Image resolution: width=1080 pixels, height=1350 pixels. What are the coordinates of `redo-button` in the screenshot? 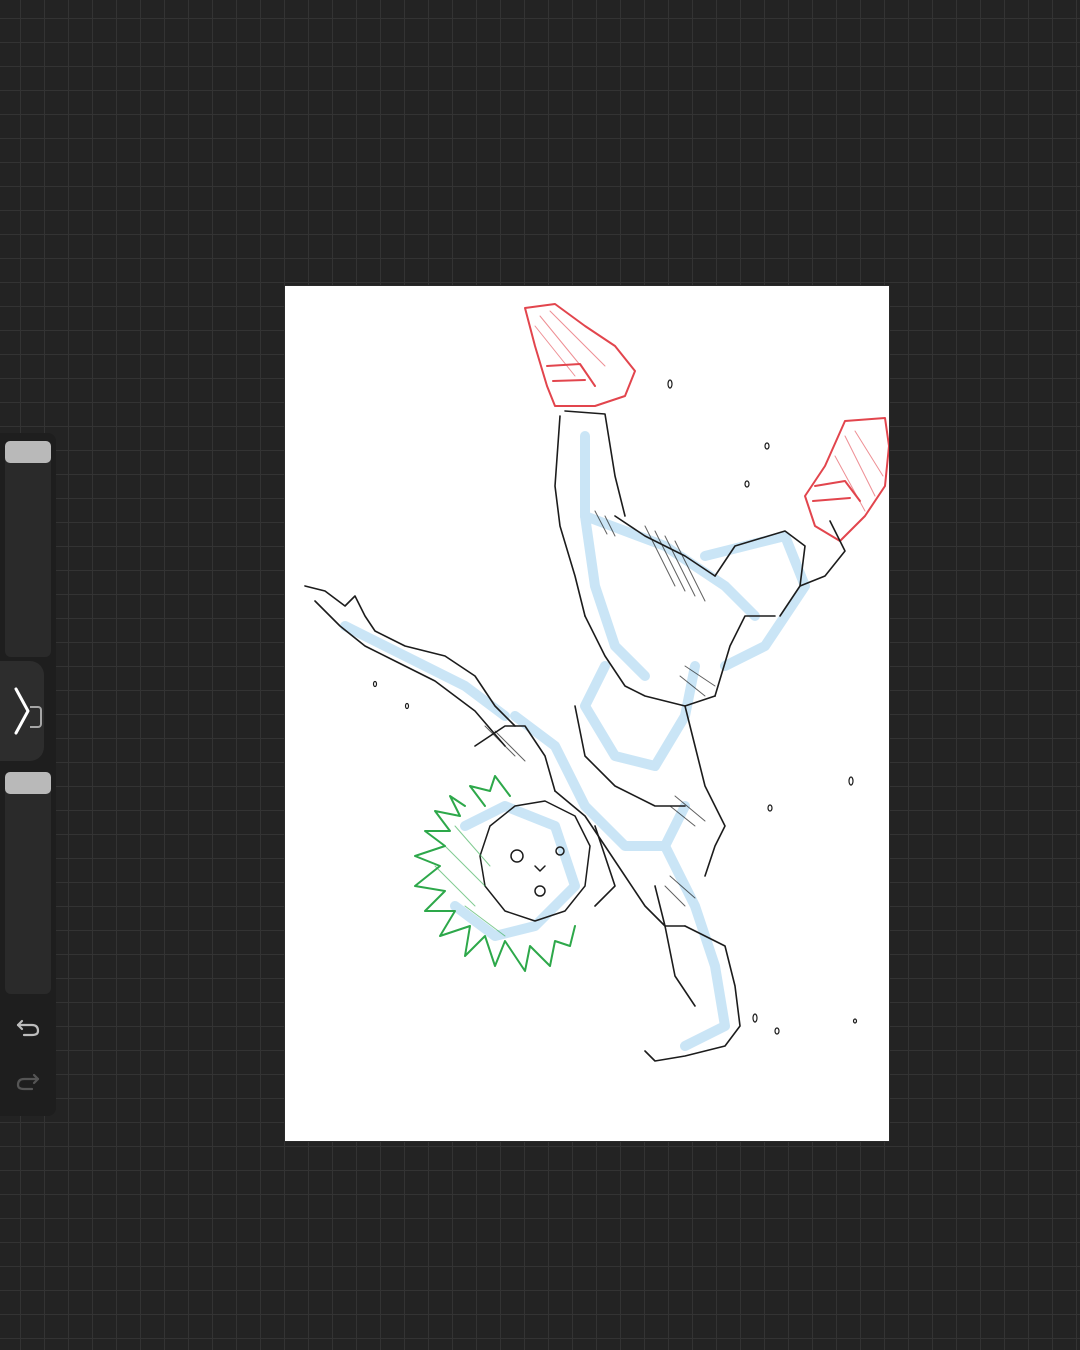 It's located at (28, 1081).